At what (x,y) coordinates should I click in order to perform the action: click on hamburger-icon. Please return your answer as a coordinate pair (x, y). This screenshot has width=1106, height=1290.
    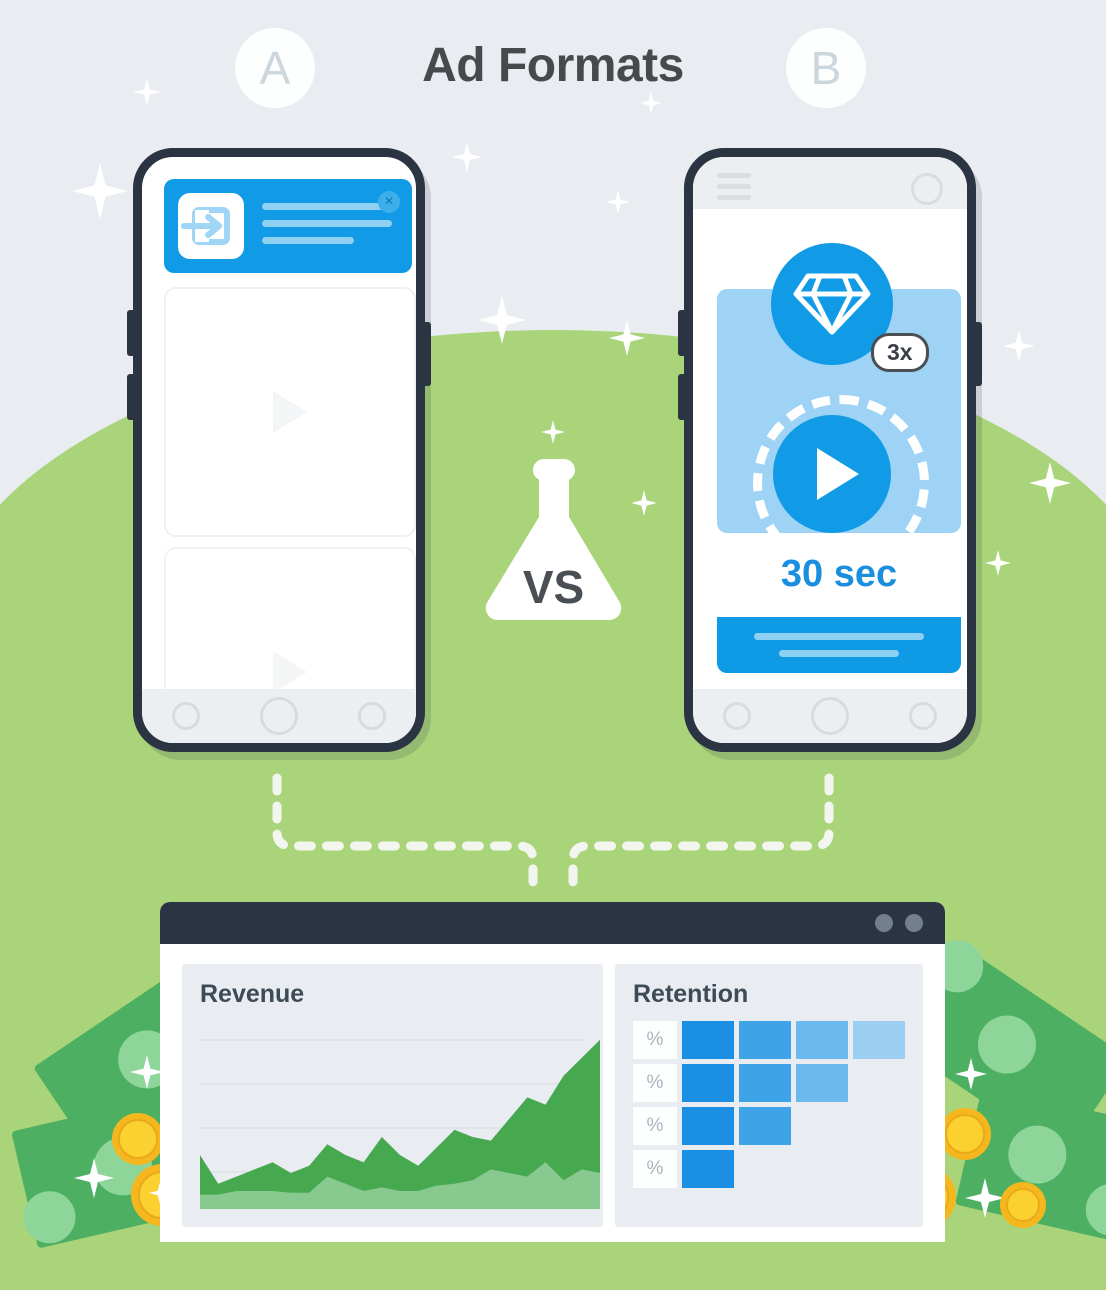
    Looking at the image, I should click on (734, 189).